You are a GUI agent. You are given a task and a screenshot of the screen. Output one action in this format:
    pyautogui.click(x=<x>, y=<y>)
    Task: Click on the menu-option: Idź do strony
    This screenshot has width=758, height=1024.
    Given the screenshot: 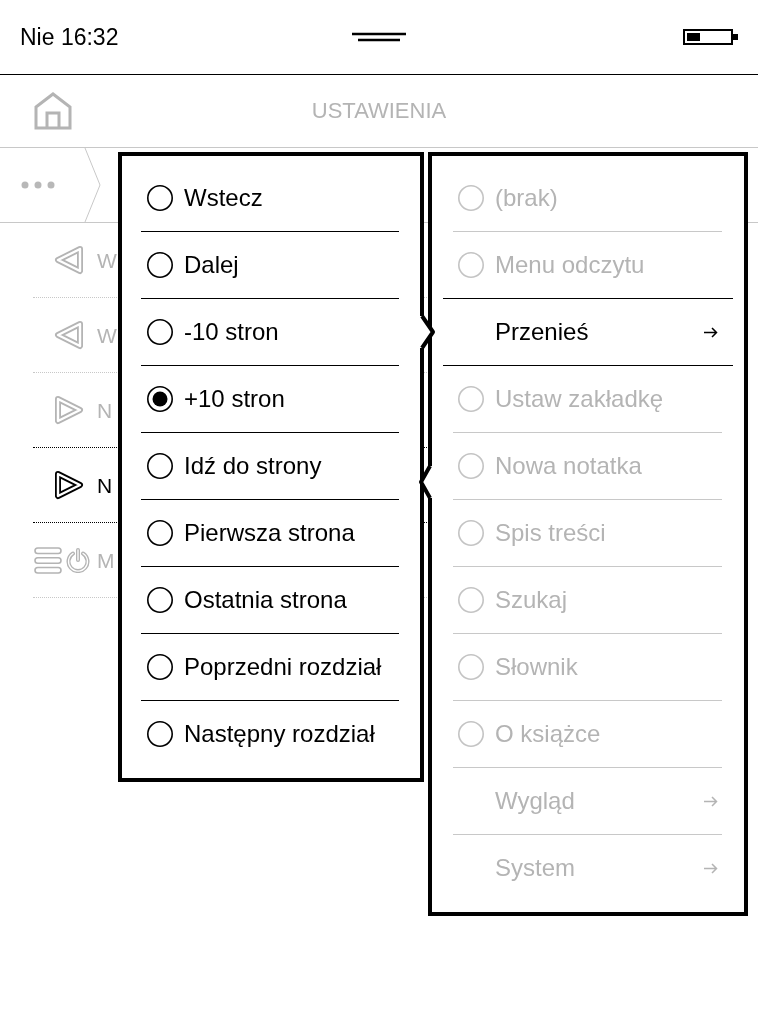 What is the action you would take?
    pyautogui.click(x=270, y=466)
    